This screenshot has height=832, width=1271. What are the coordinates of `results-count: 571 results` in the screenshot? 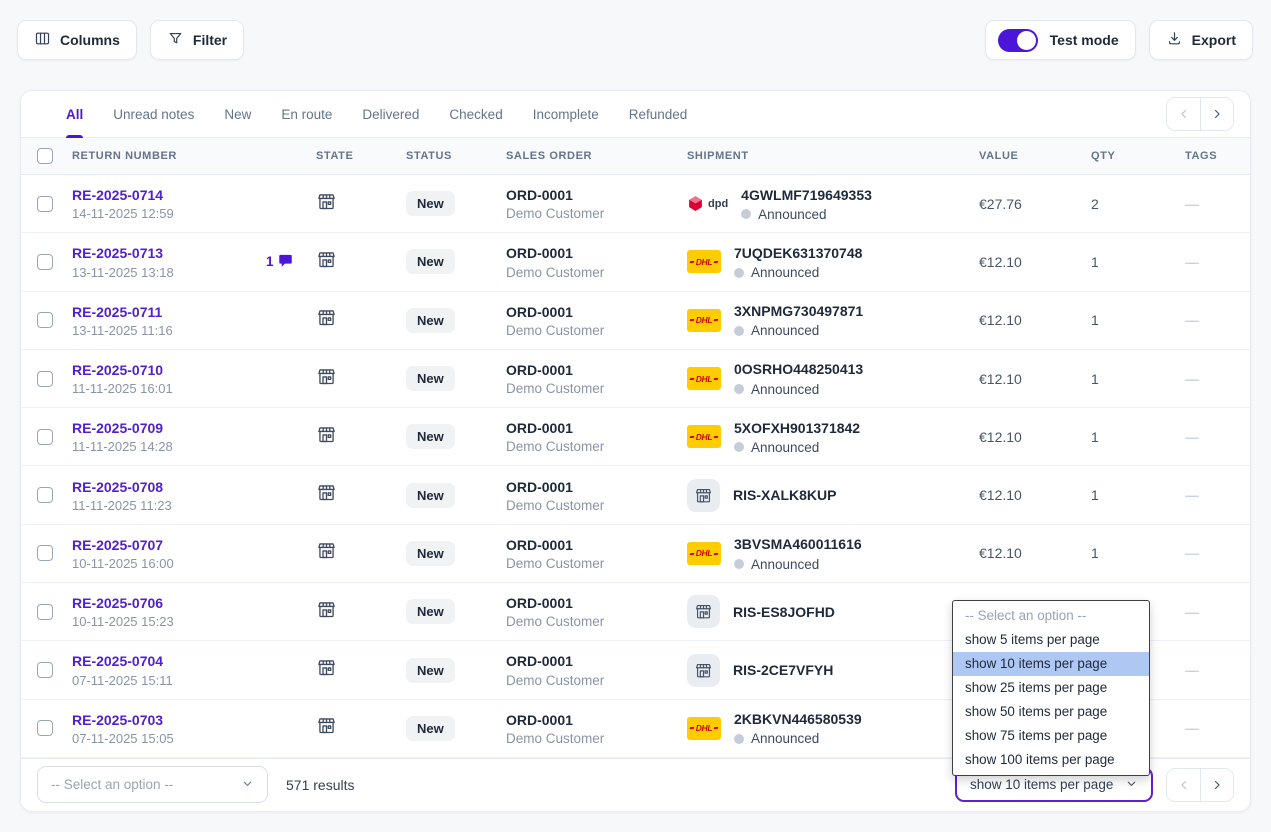 It's located at (320, 784).